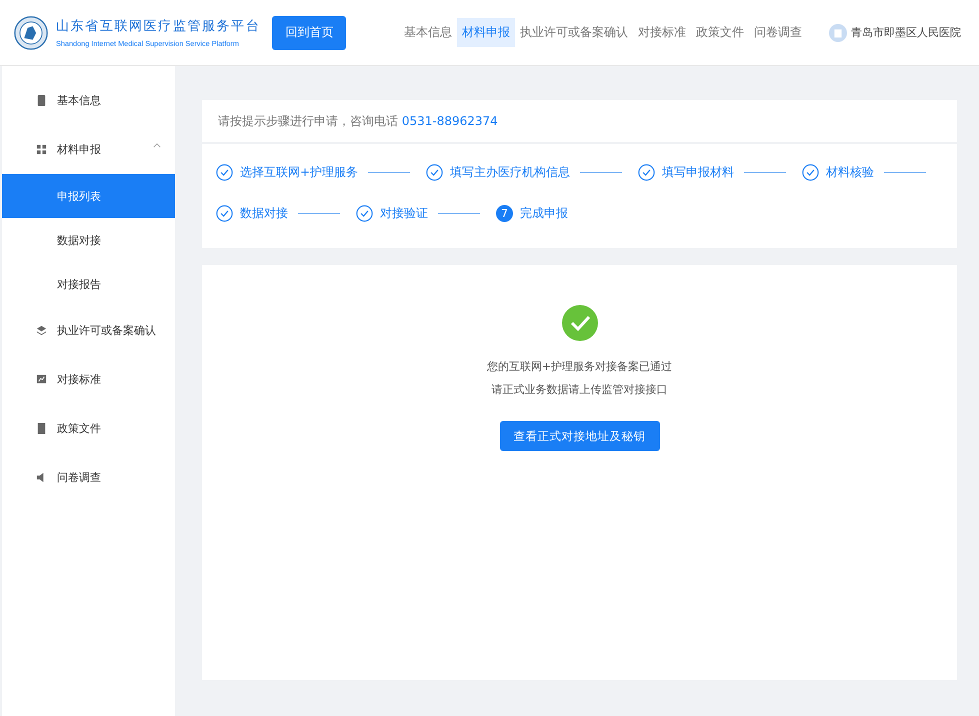  Describe the element at coordinates (698, 172) in the screenshot. I see `step-label: 填写申报材料` at that location.